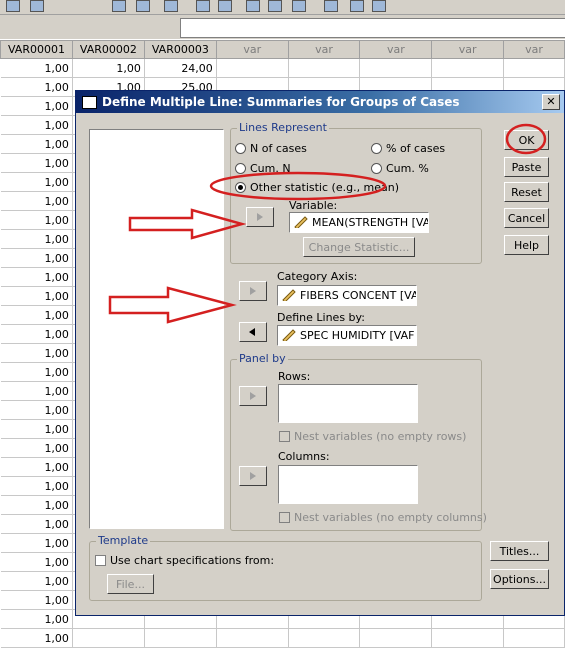 Image resolution: width=565 pixels, height=648 pixels. What do you see at coordinates (143, 6) in the screenshot?
I see `variables-icon` at bounding box center [143, 6].